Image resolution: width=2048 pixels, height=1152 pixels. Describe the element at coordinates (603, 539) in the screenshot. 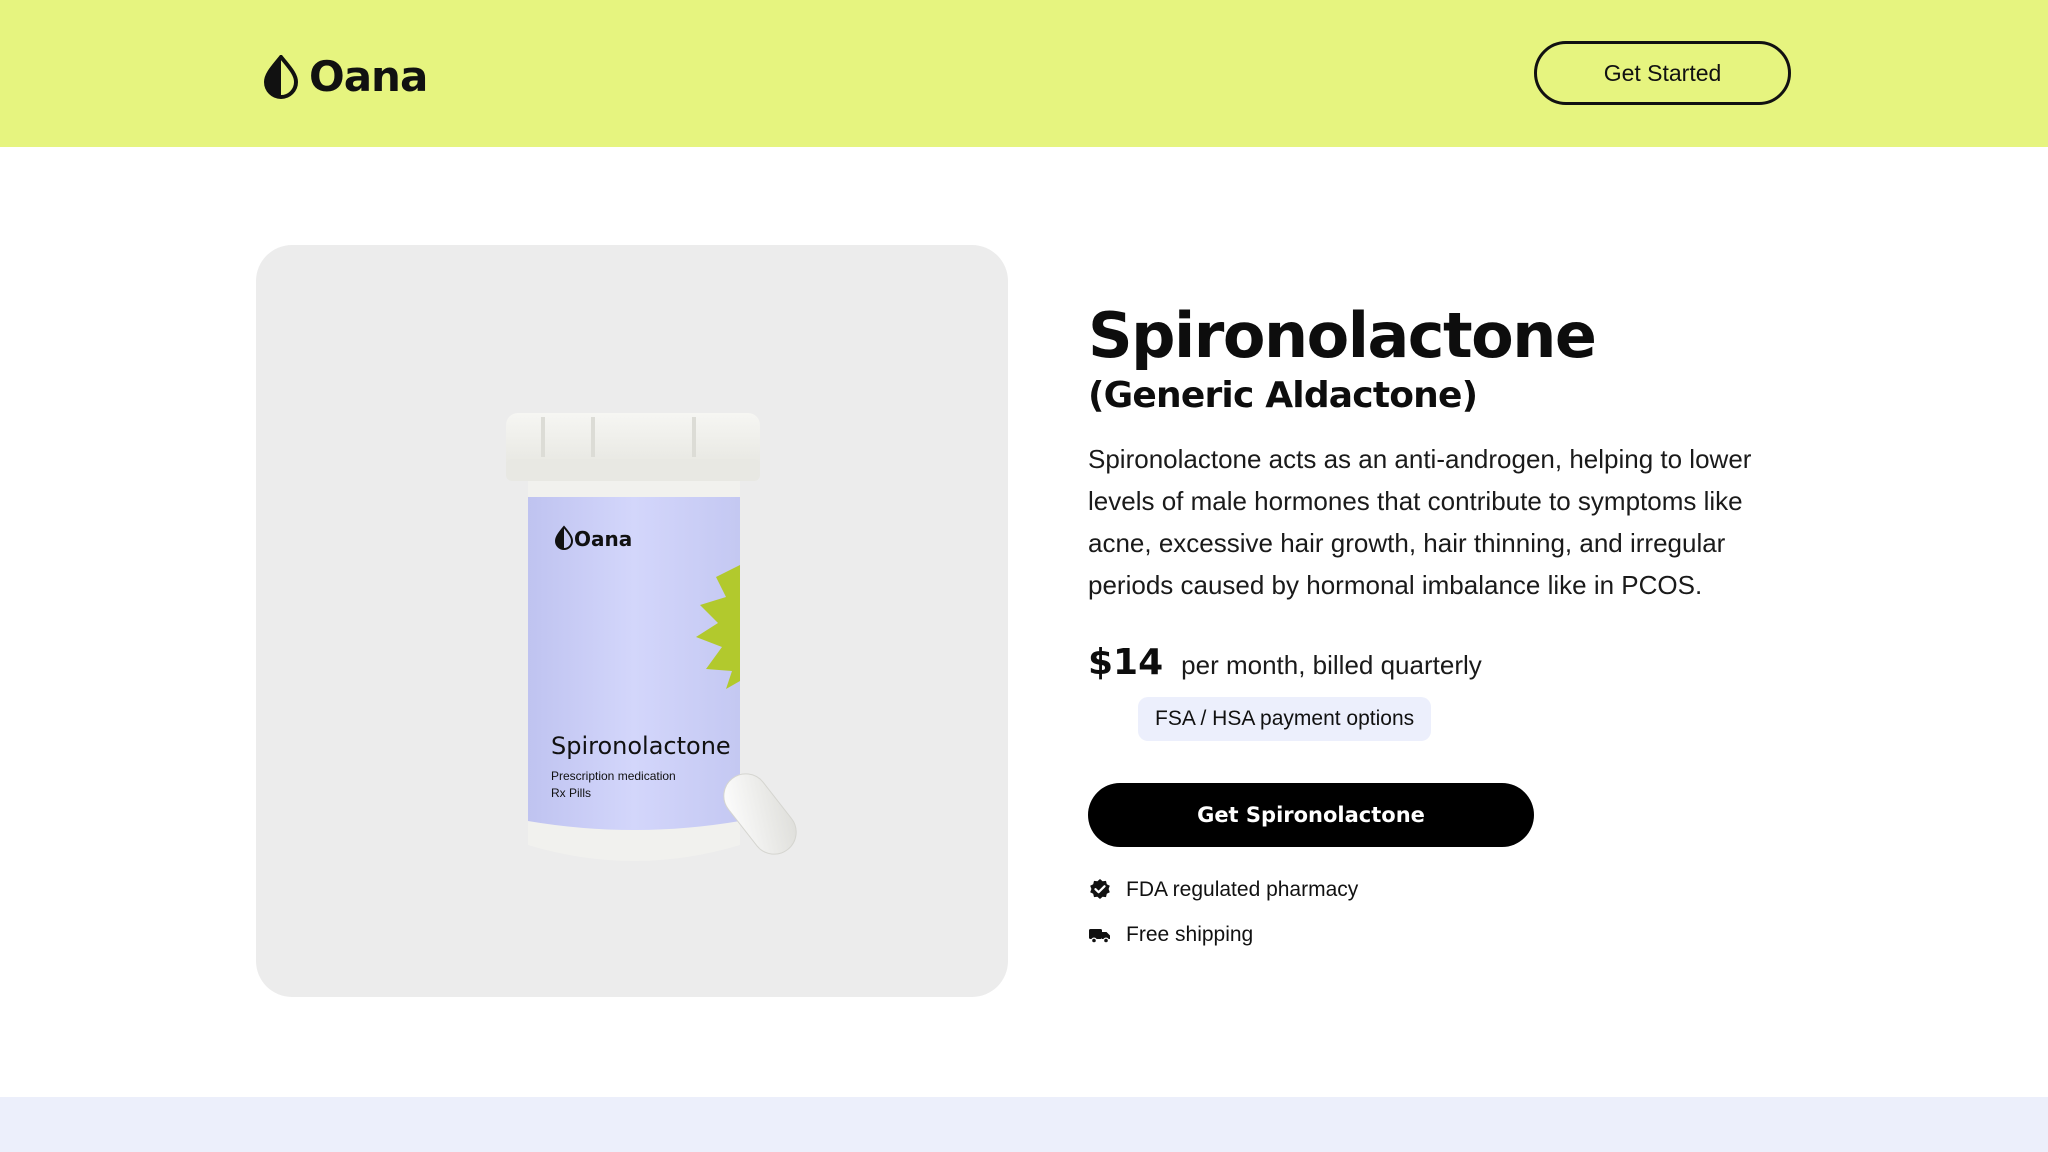

I see `bottle-brand: Oana` at that location.